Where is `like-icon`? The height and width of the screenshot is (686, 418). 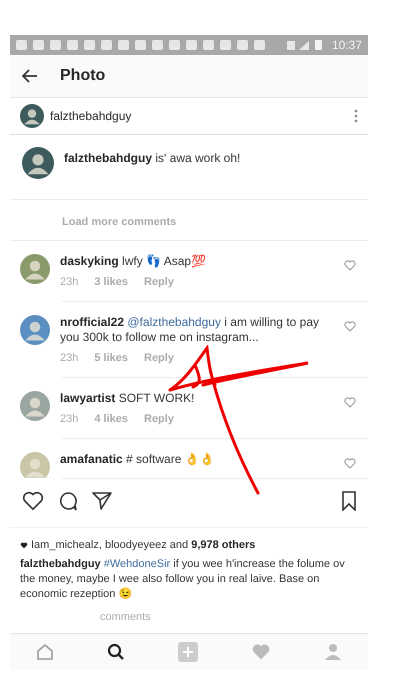 like-icon is located at coordinates (33, 501).